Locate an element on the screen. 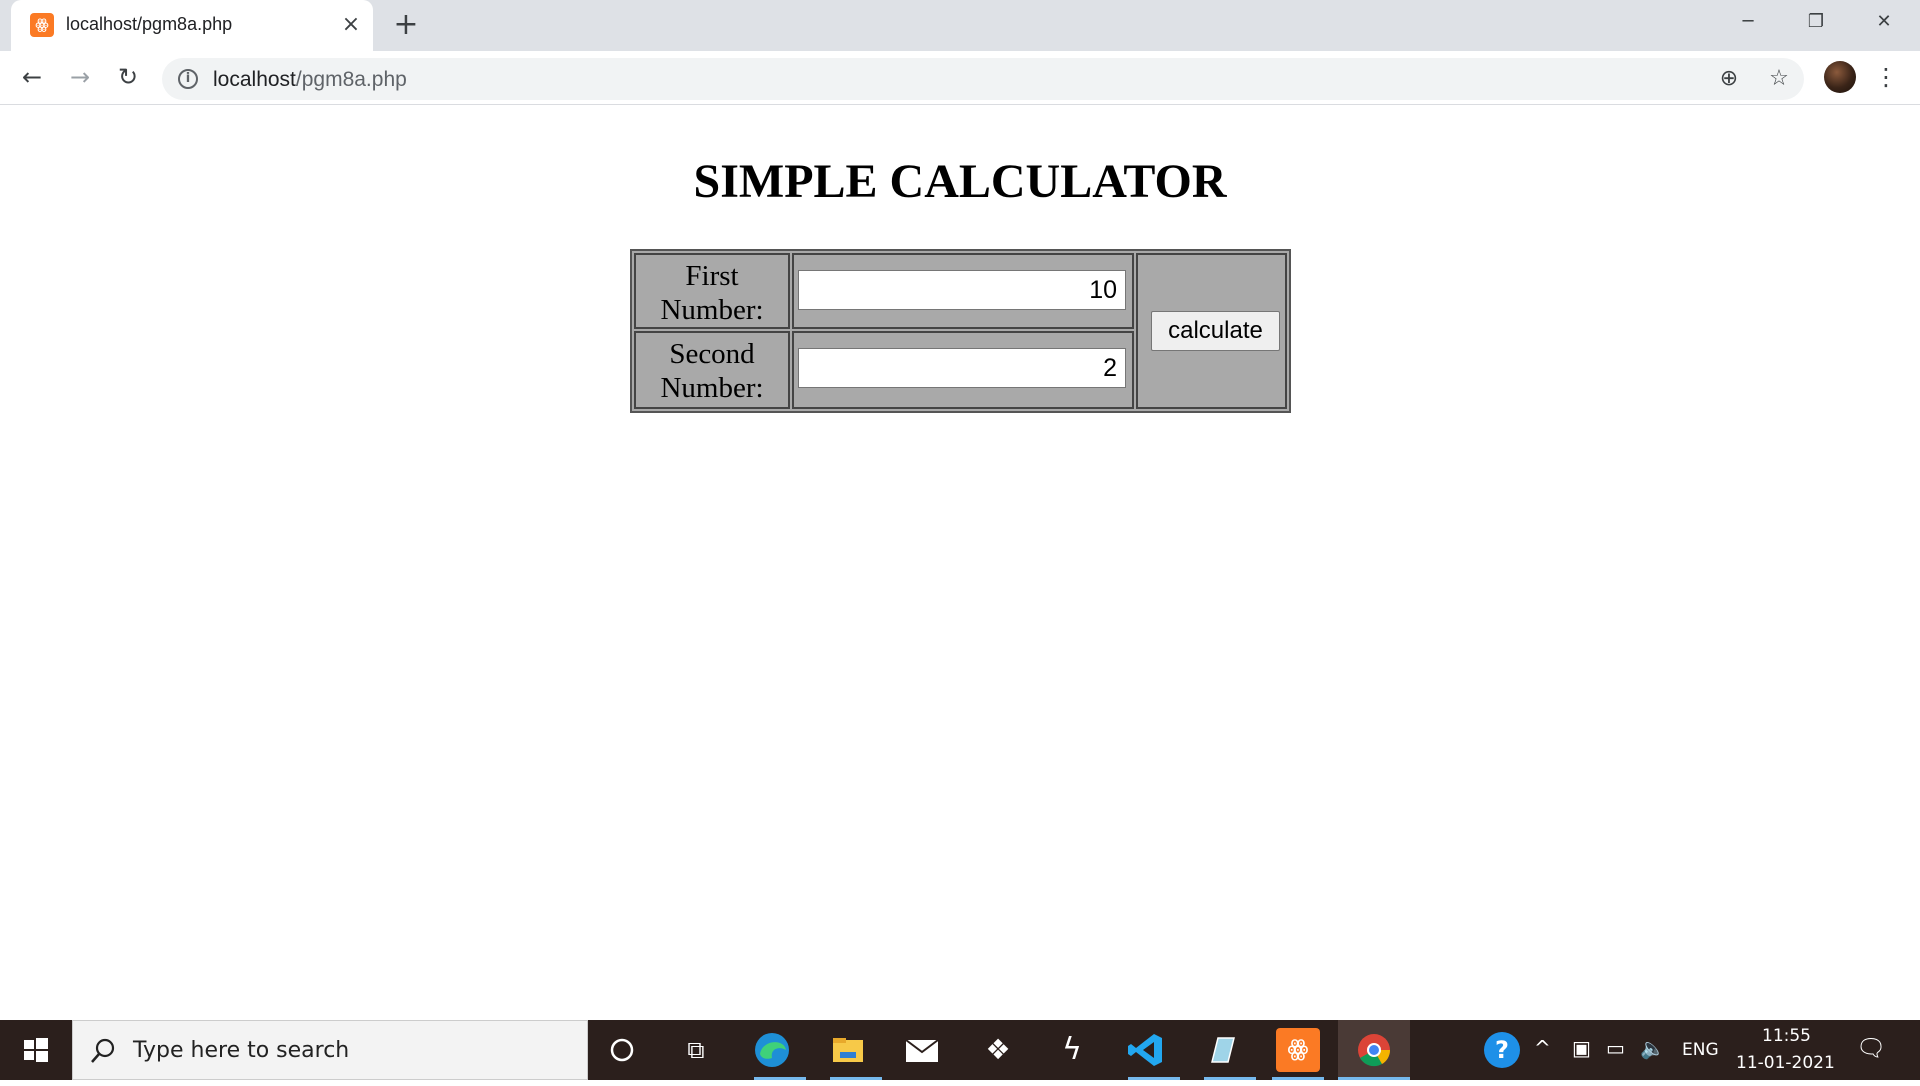 This screenshot has width=1920, height=1086. taskbar-search-box: Type here to search is located at coordinates (330, 1050).